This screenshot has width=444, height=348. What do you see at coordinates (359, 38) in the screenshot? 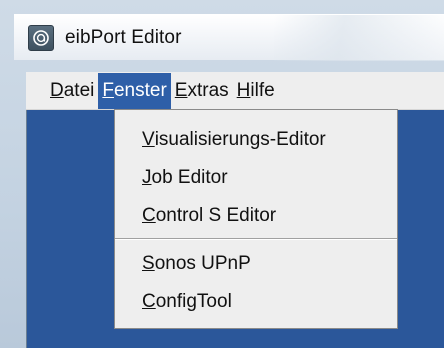
I see `title-bar-glare` at bounding box center [359, 38].